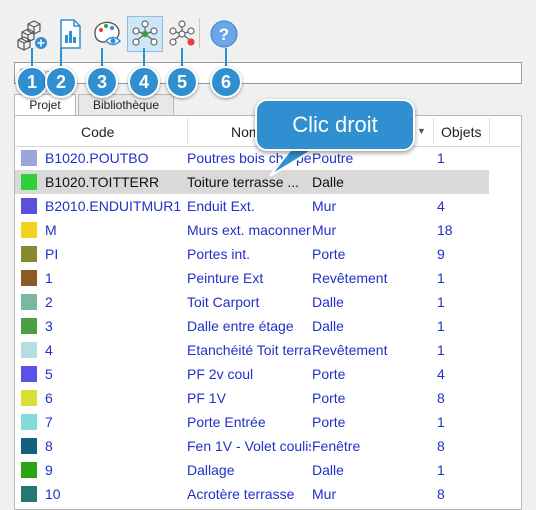  Describe the element at coordinates (241, 494) in the screenshot. I see `name-cell: Acrotère terrasse` at that location.